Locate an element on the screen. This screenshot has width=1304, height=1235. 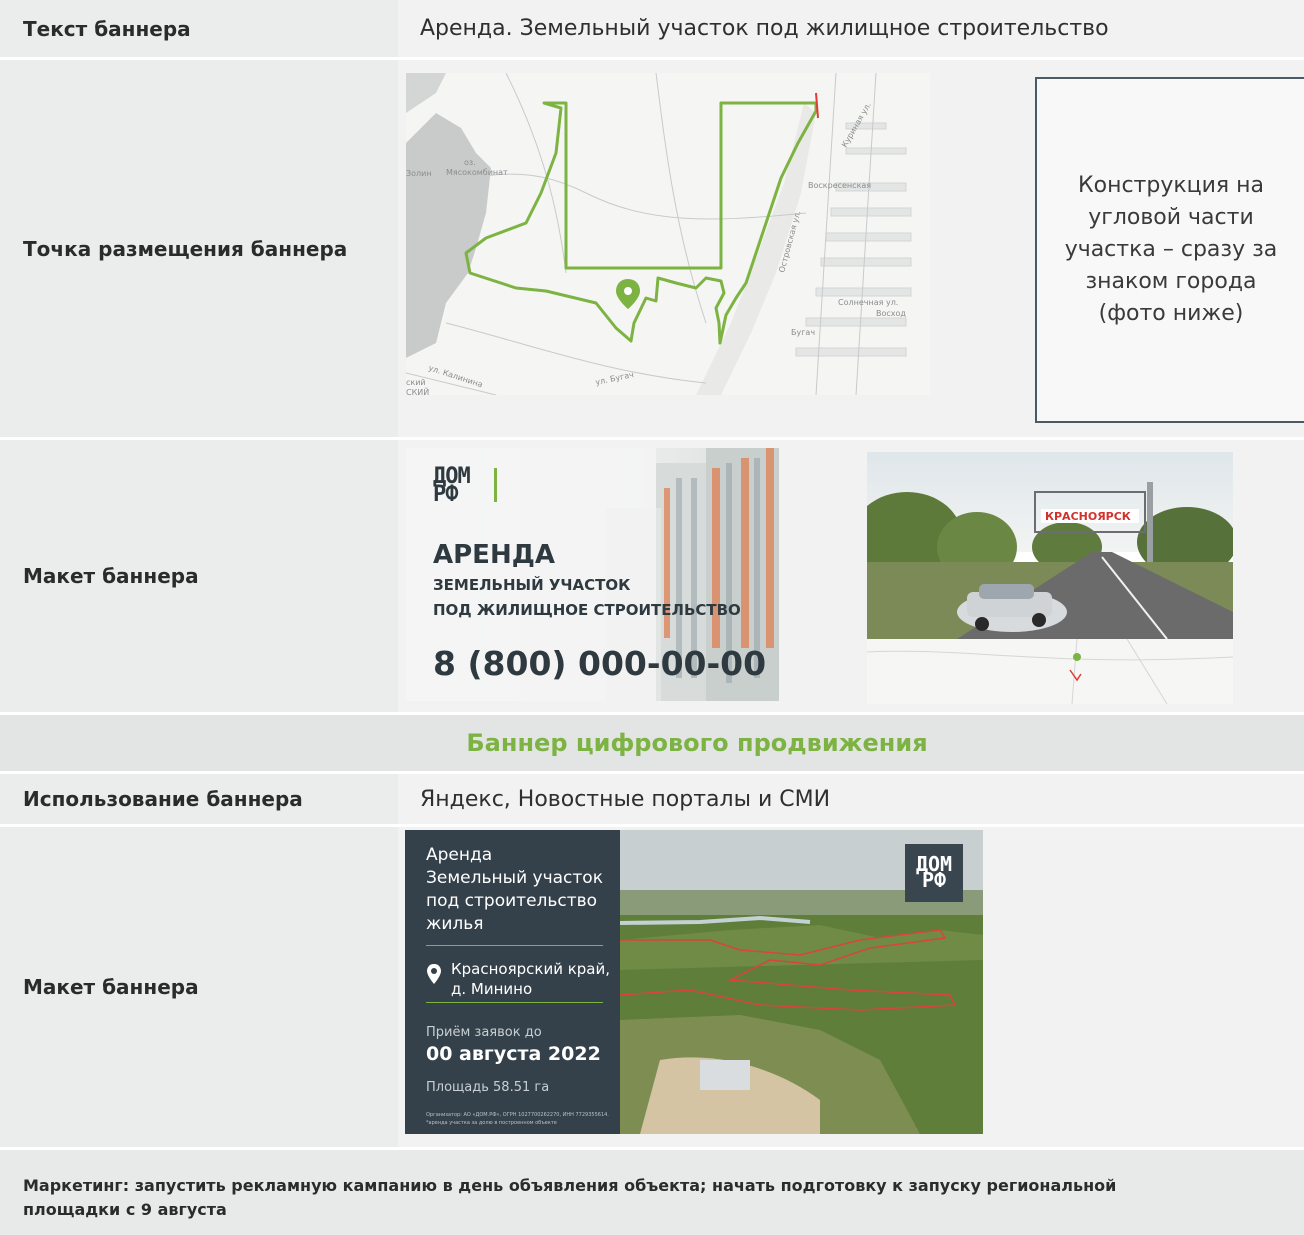
map-label-soln: Солнечная ул. is located at coordinates (868, 302).